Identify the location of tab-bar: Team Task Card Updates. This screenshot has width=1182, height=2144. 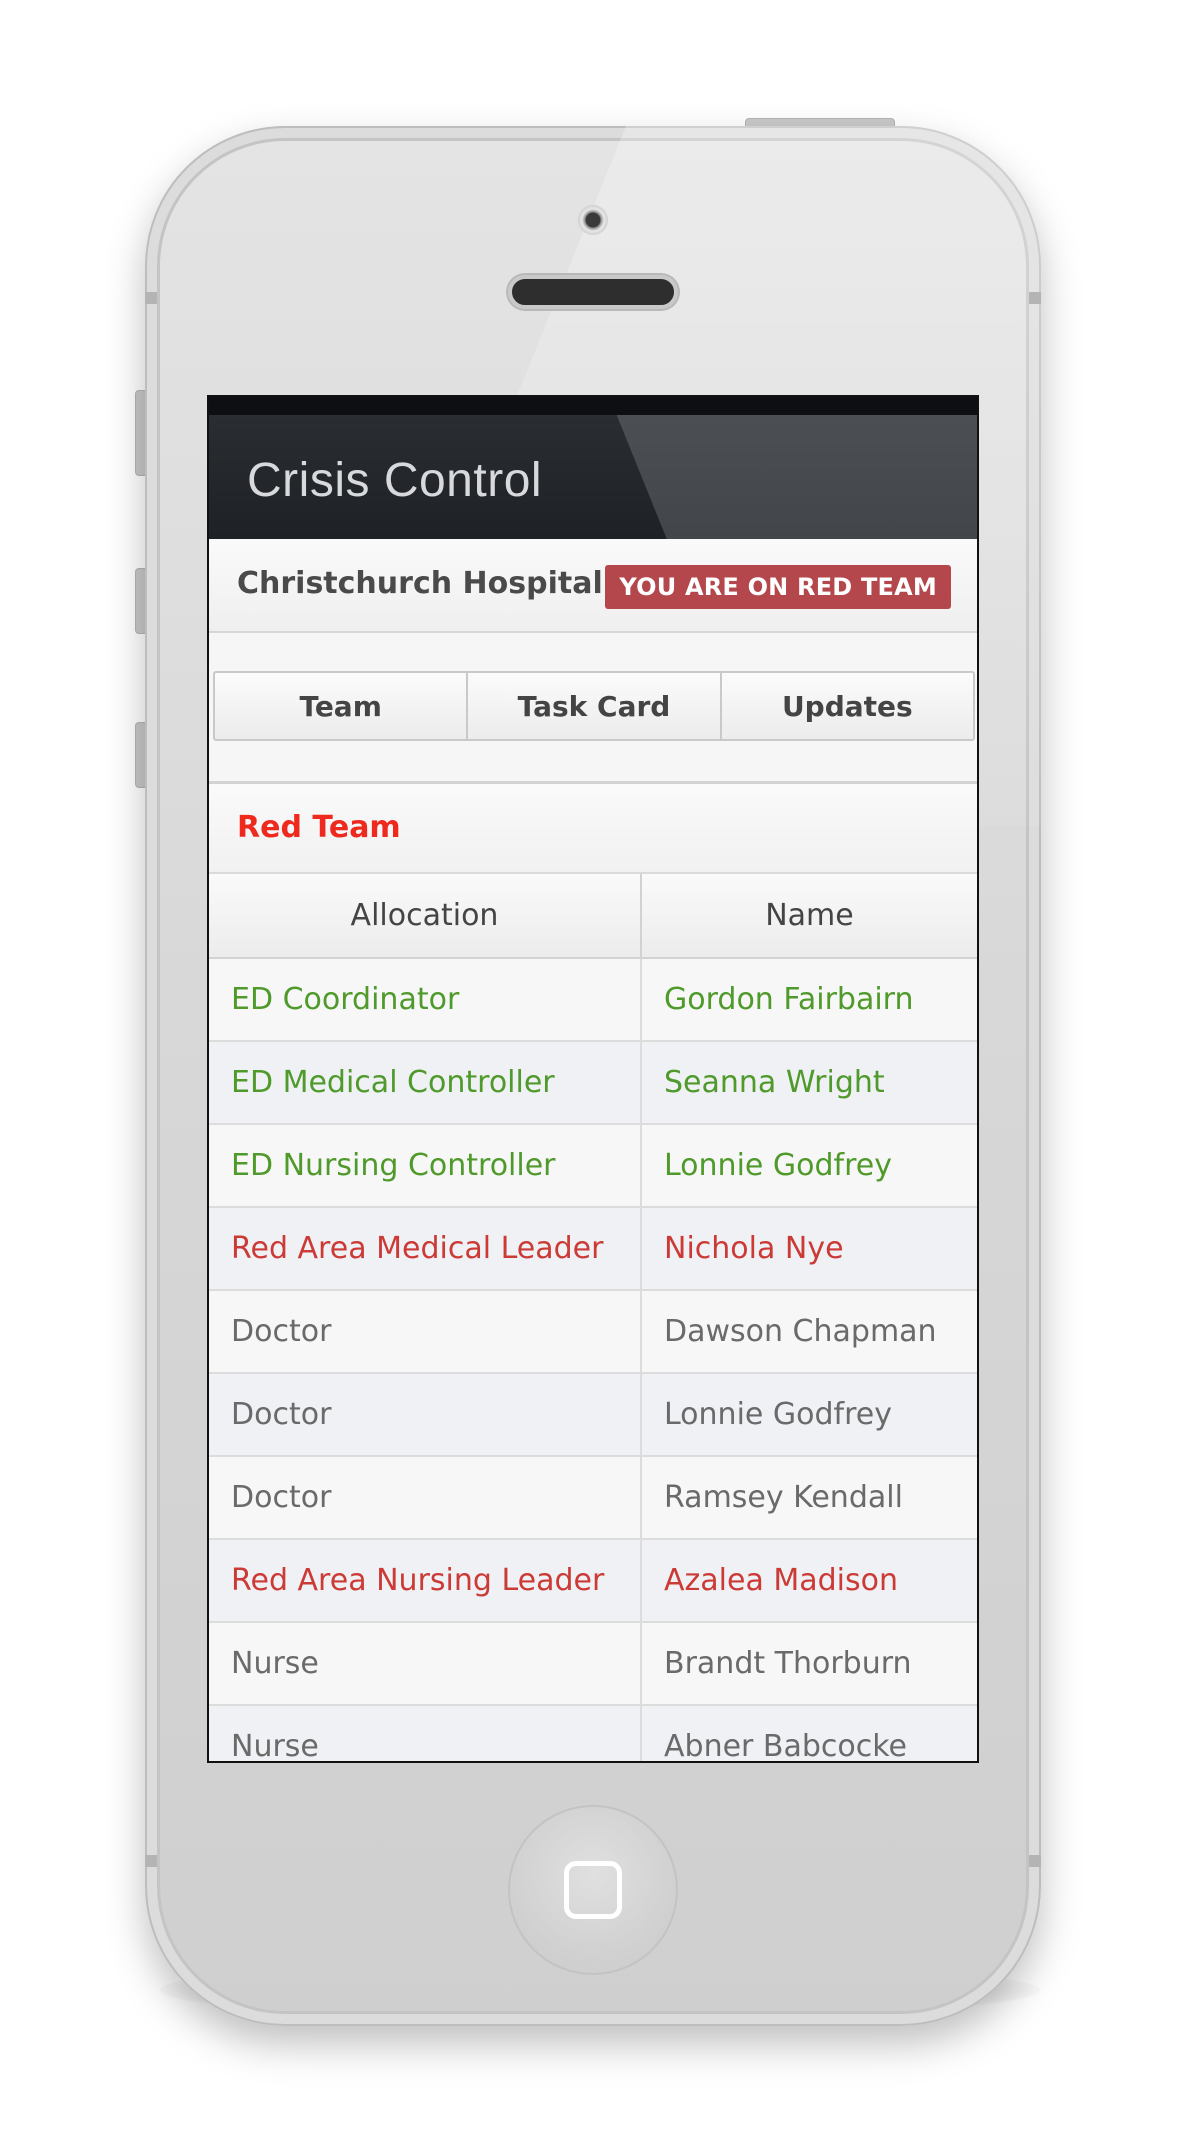
(594, 706).